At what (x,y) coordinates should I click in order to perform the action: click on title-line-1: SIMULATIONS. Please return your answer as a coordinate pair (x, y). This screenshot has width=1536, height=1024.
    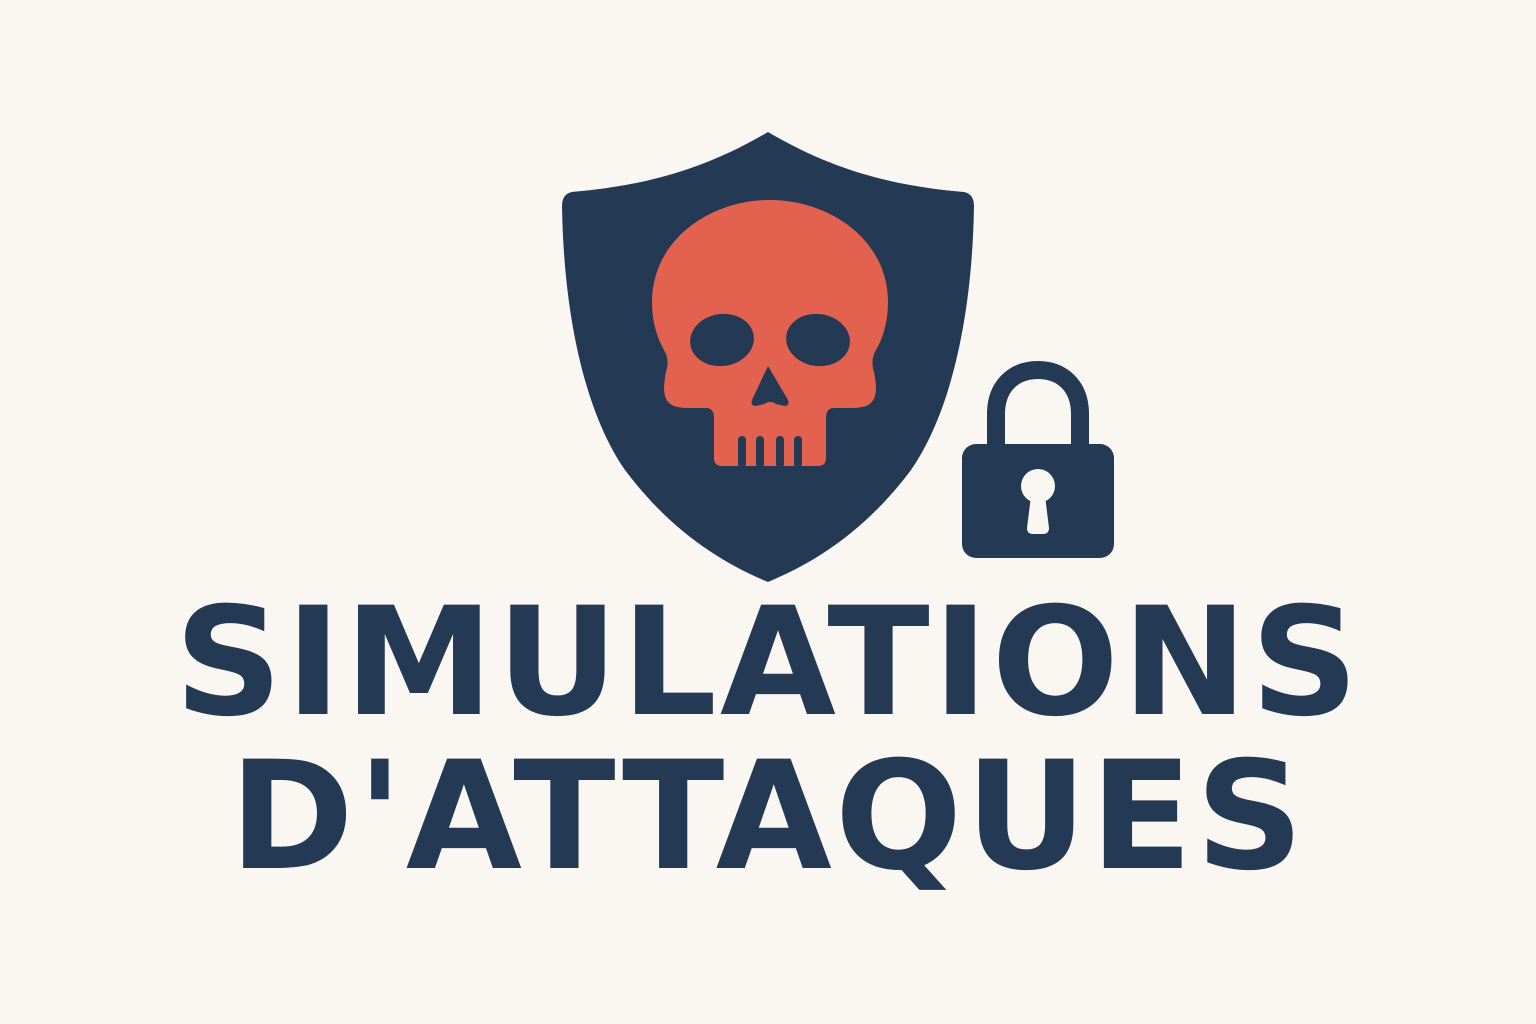
    Looking at the image, I should click on (768, 663).